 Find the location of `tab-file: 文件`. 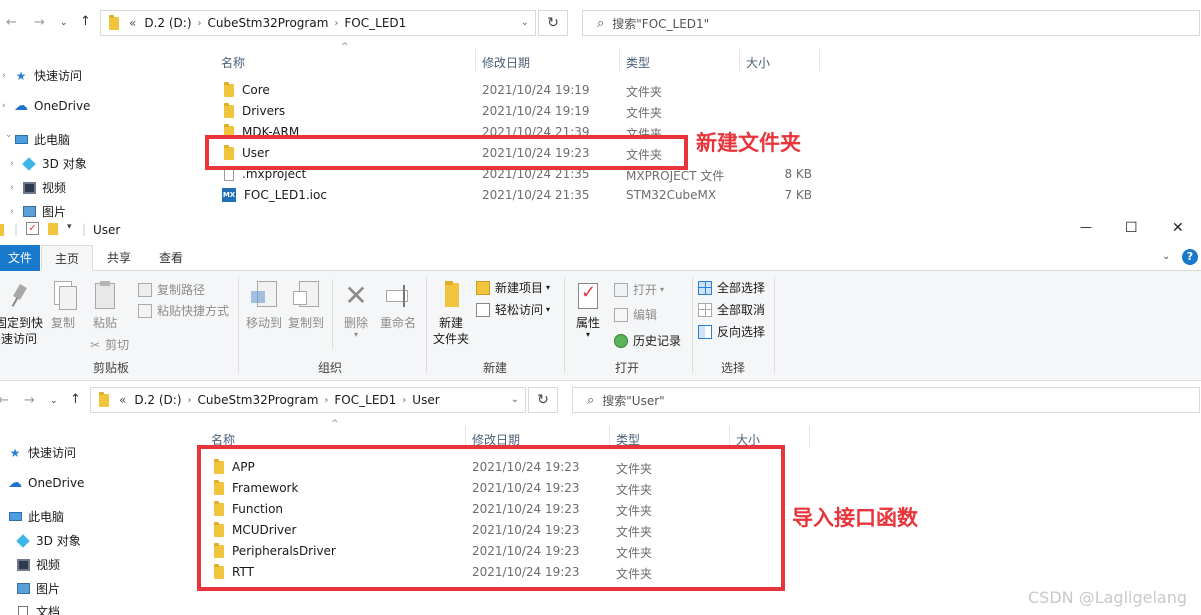

tab-file: 文件 is located at coordinates (20, 258).